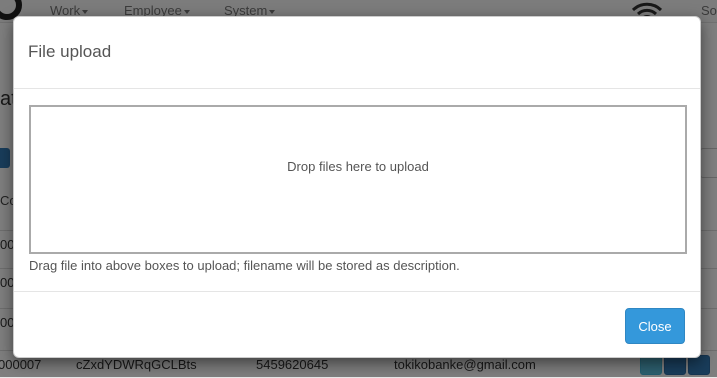 This screenshot has width=717, height=378. What do you see at coordinates (70, 51) in the screenshot?
I see `modal-title: File upload` at bounding box center [70, 51].